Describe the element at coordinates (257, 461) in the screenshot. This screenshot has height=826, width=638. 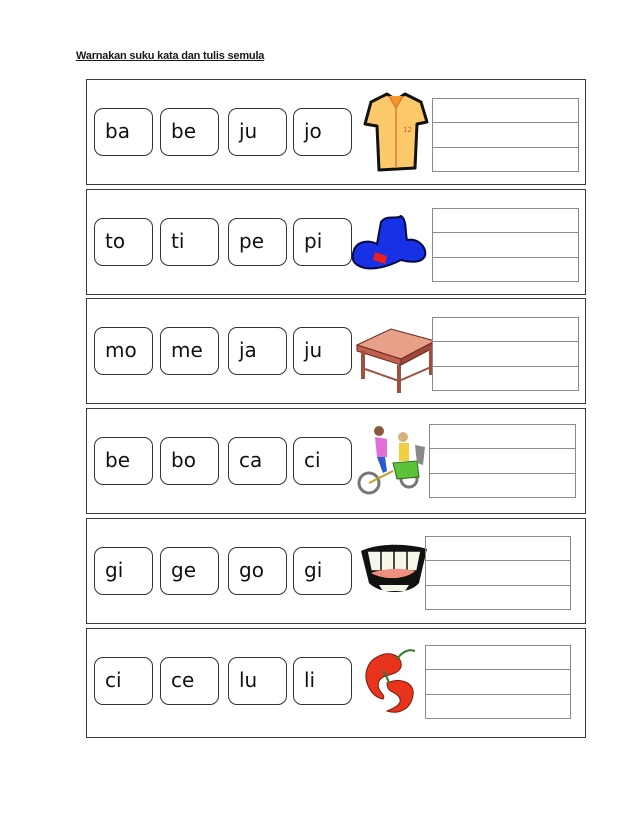
I see `syllable-box: ca` at that location.